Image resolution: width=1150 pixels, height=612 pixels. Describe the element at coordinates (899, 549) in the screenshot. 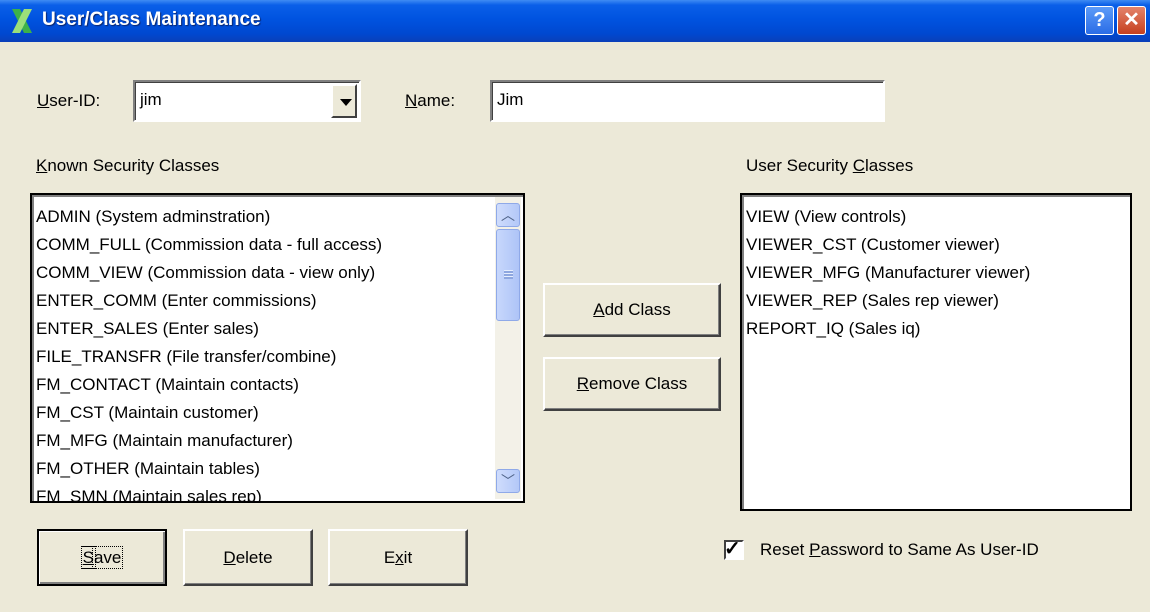

I see `reset-password-label: Reset Password to Same As User-ID` at that location.